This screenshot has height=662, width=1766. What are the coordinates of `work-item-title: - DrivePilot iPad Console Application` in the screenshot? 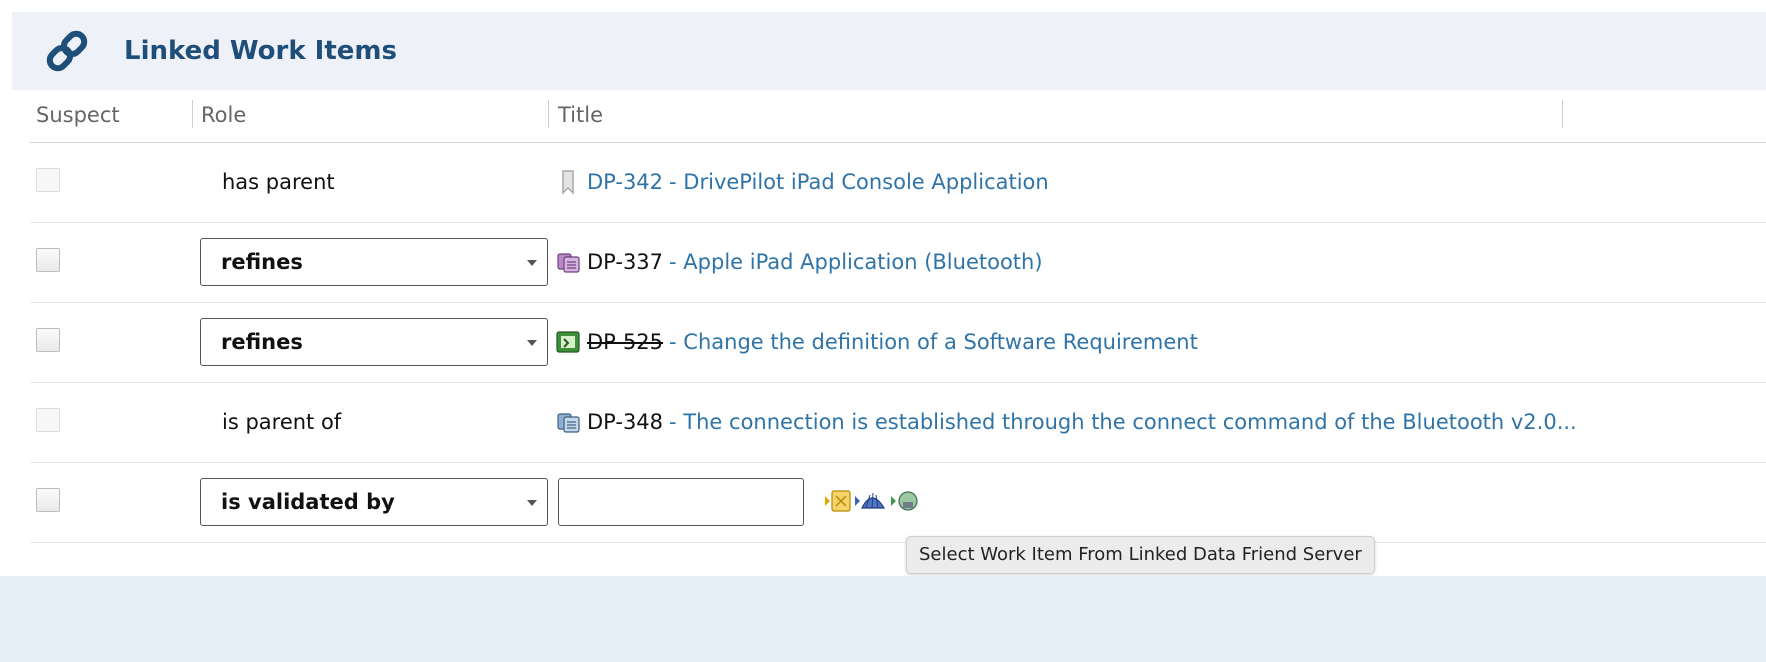 It's located at (859, 182).